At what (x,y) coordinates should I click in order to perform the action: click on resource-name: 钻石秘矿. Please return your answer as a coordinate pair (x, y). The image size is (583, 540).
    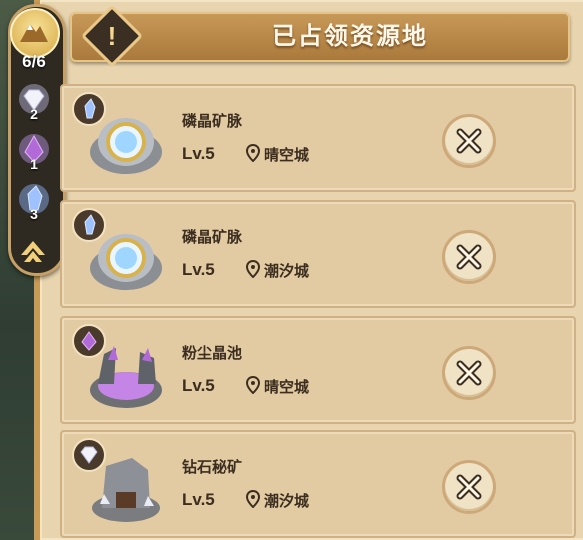
    Looking at the image, I should click on (212, 467).